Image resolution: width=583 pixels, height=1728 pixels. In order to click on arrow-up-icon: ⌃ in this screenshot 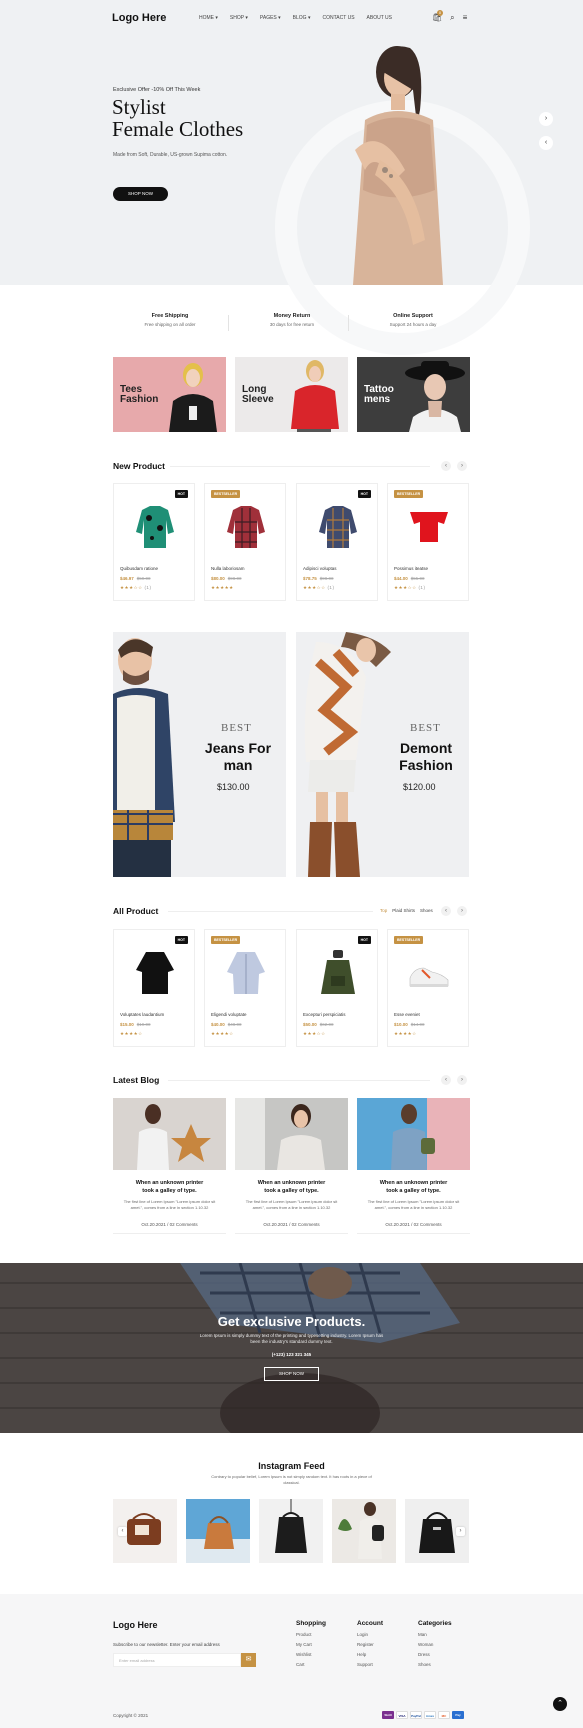, I will do `click(560, 1703)`.